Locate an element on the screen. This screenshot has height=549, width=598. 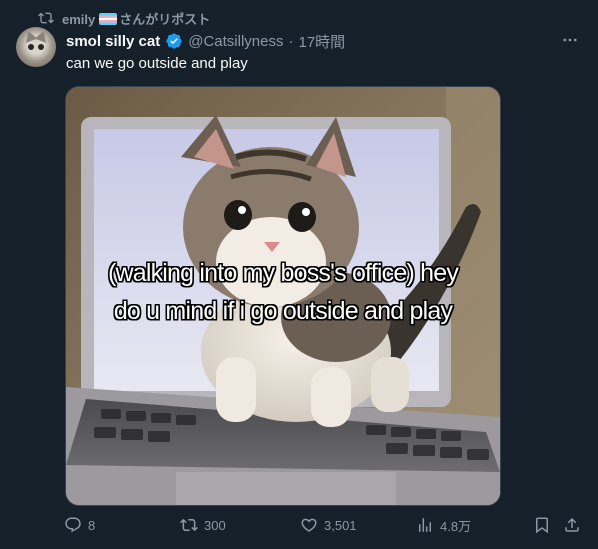
repost-indicator: emily さんがリポスト is located at coordinates (124, 18).